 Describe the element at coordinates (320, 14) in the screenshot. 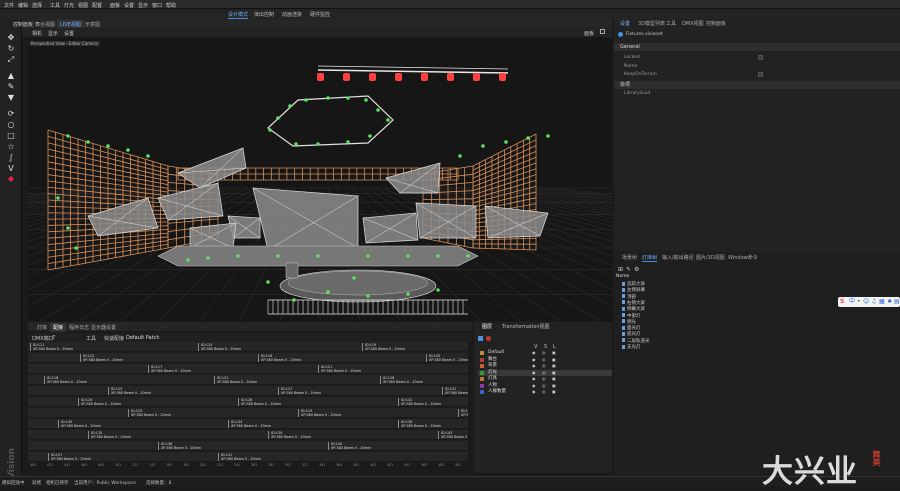

I see `mode-tab: 硬件监控` at that location.